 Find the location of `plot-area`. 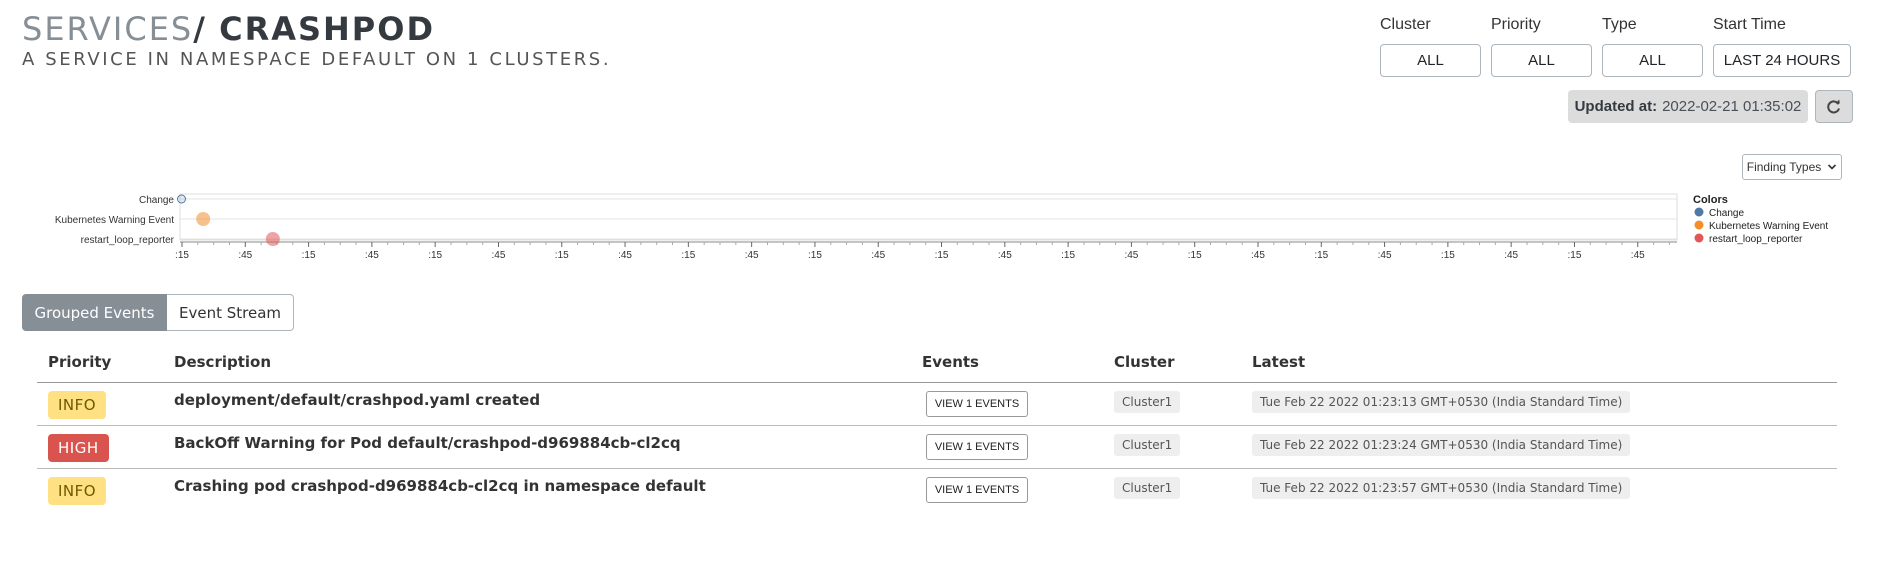

plot-area is located at coordinates (928, 217).